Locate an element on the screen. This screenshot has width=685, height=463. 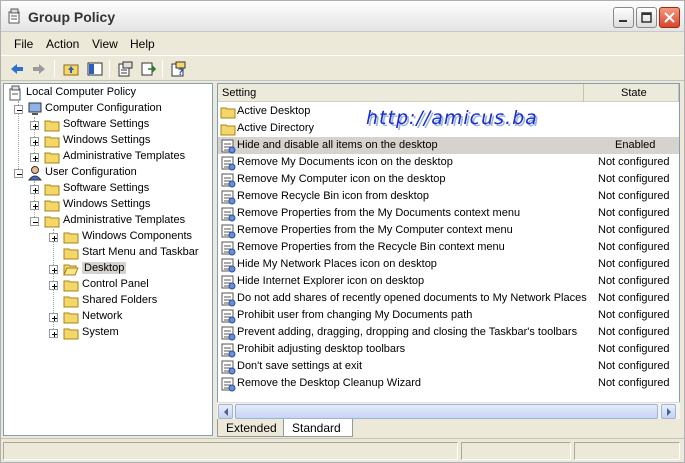
scroll-thumb is located at coordinates (446, 411).